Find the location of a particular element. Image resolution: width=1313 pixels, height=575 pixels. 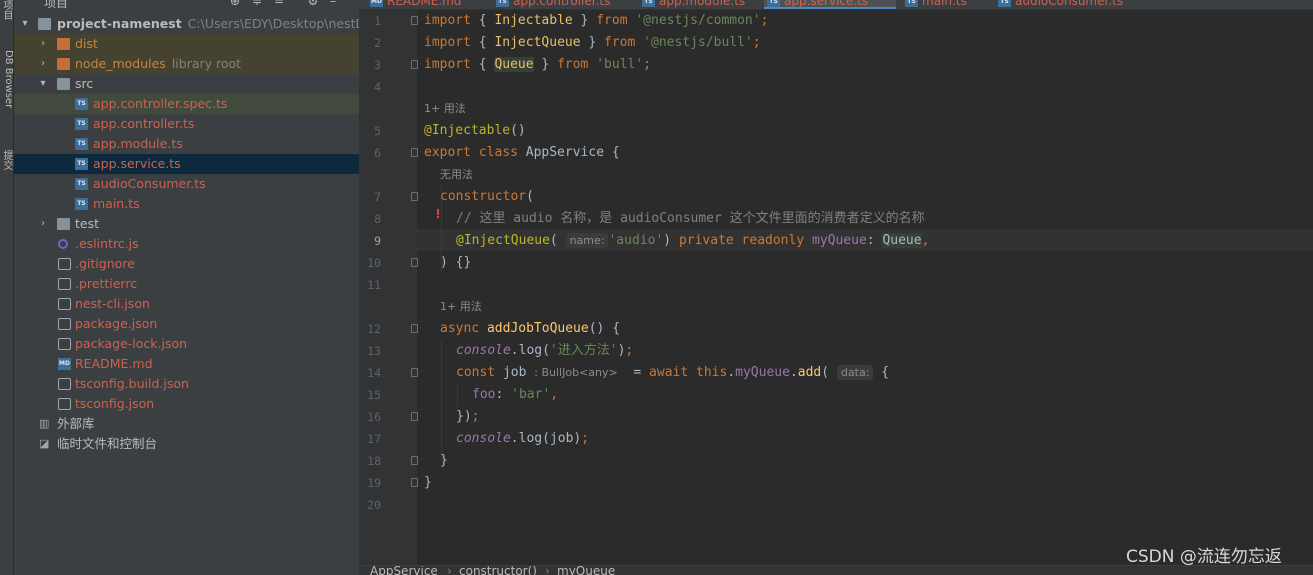

code-line-19: } is located at coordinates (428, 483).